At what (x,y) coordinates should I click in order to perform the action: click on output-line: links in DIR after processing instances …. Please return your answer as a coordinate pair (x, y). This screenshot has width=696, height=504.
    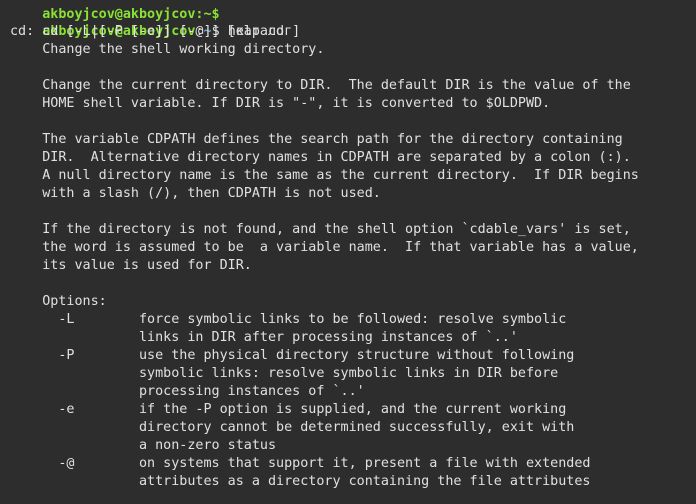
    Looking at the image, I should click on (264, 337).